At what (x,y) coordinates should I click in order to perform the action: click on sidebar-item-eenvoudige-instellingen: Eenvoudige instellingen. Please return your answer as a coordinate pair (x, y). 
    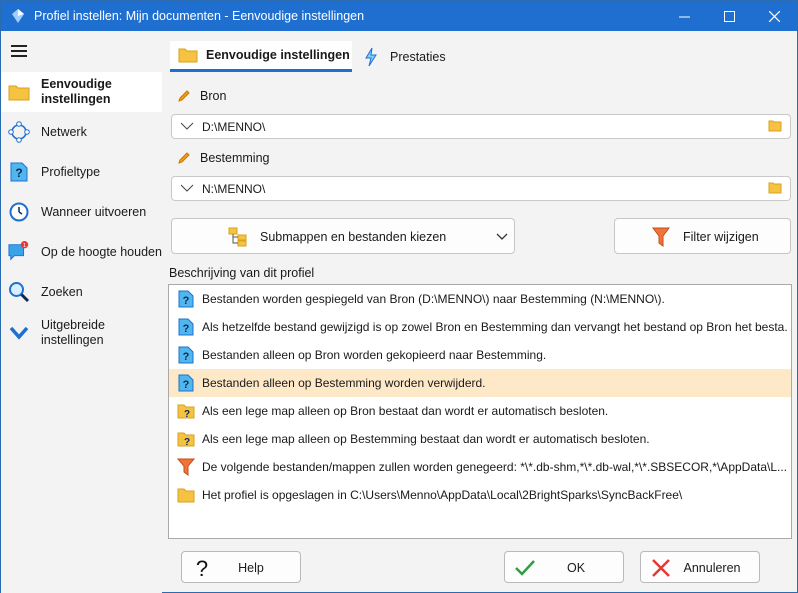
    Looking at the image, I should click on (81, 92).